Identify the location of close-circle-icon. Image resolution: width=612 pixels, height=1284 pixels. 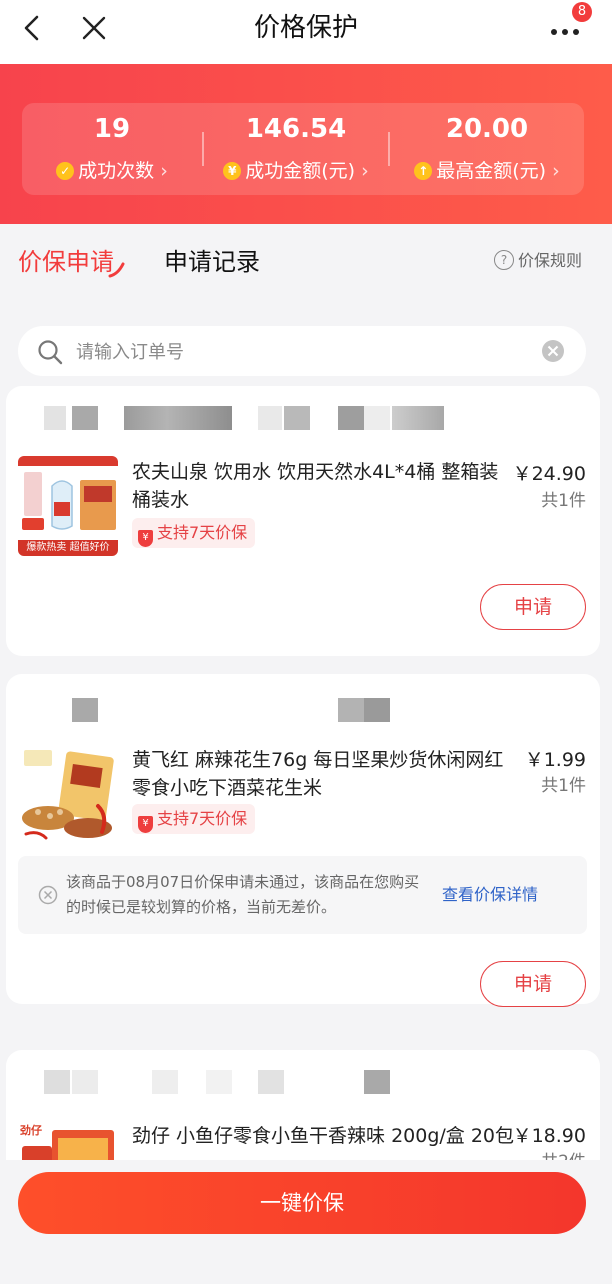
(48, 895).